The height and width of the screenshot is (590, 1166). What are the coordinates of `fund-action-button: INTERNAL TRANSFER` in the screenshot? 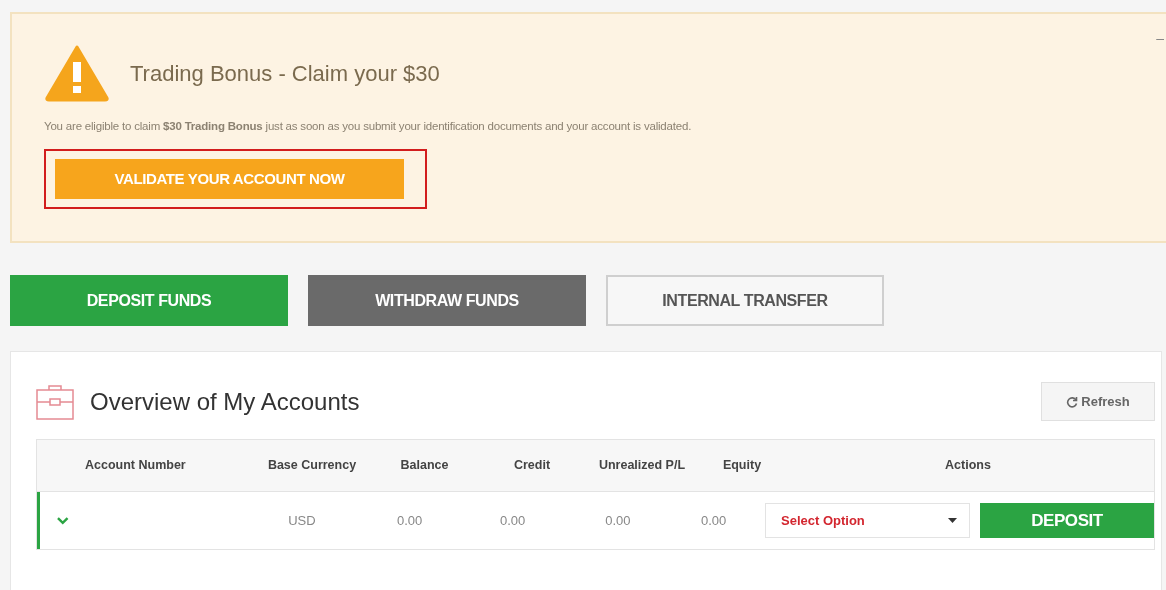 It's located at (745, 300).